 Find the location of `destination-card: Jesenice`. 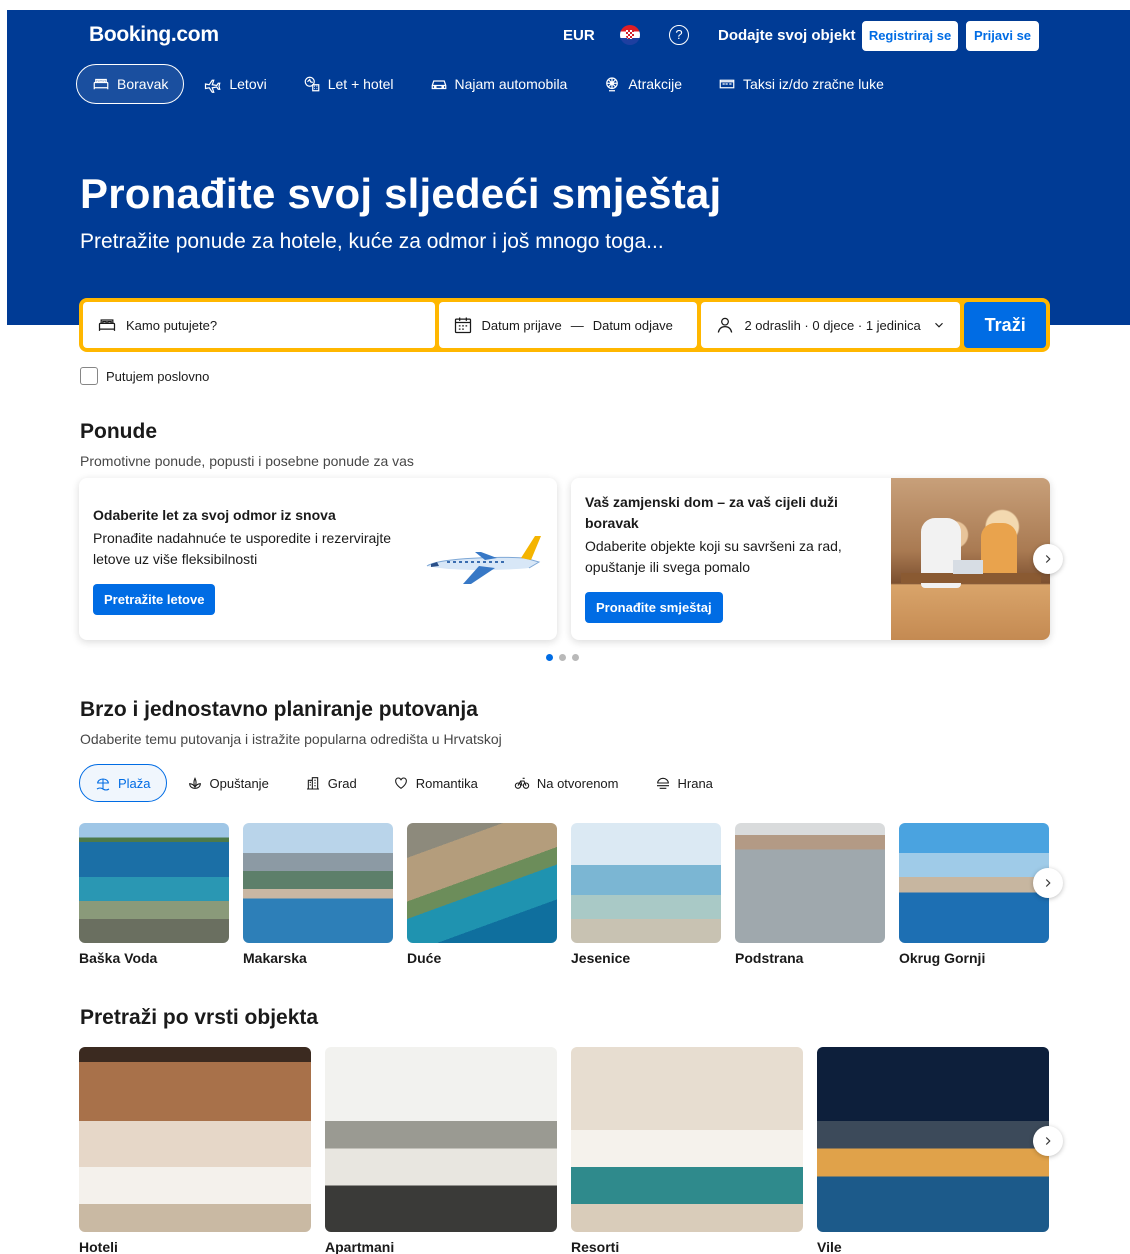

destination-card: Jesenice is located at coordinates (646, 894).